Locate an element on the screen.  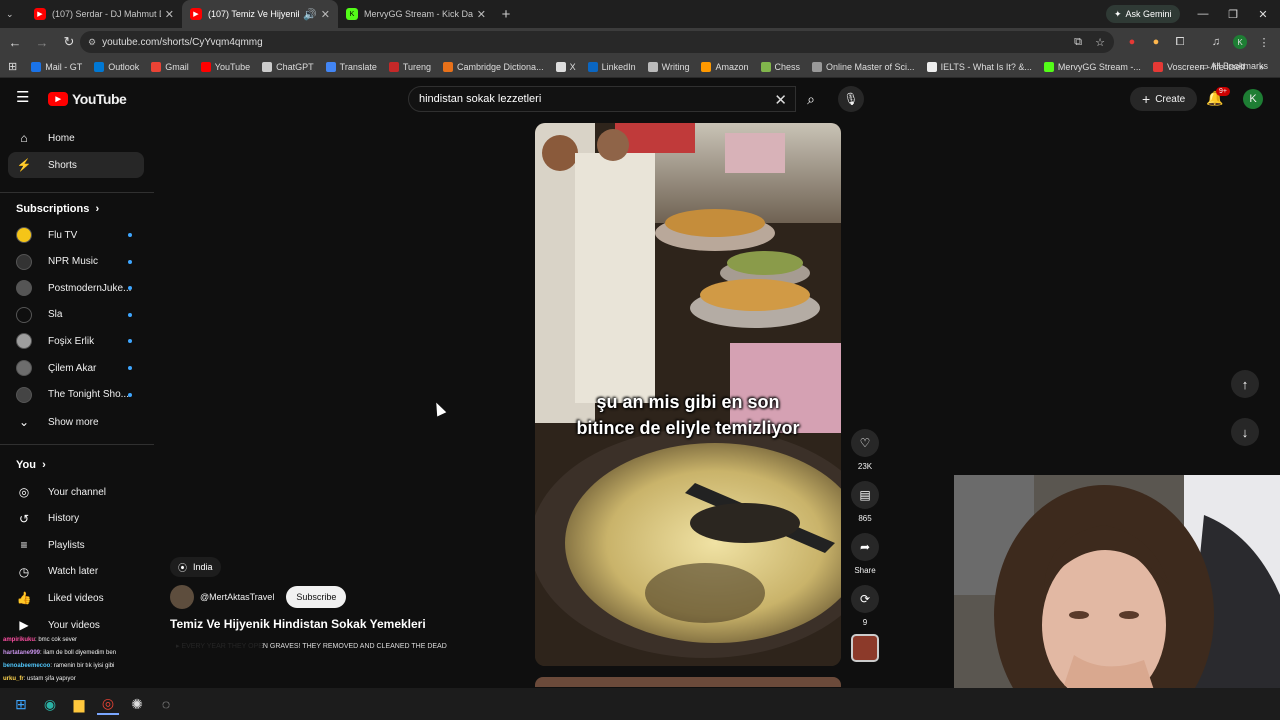
reload-icon: ↻ is located at coordinates (69, 42).